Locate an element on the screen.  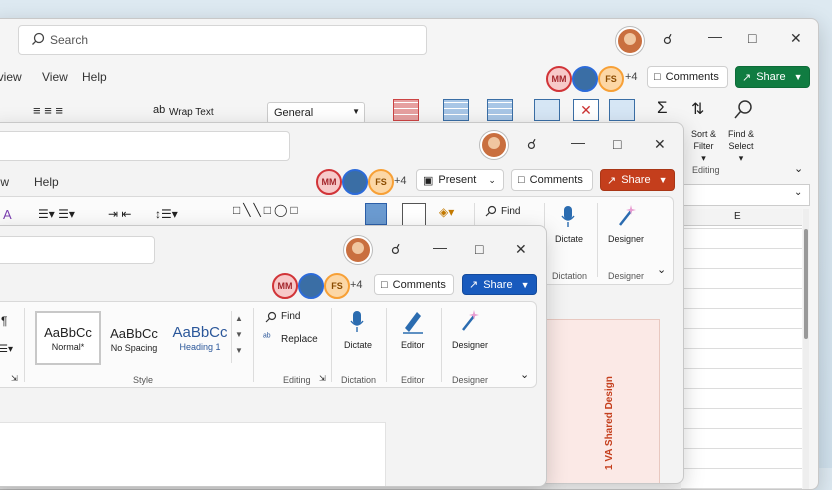
align-icon: ≡ ≡ ≡ is located at coordinates (48, 110).